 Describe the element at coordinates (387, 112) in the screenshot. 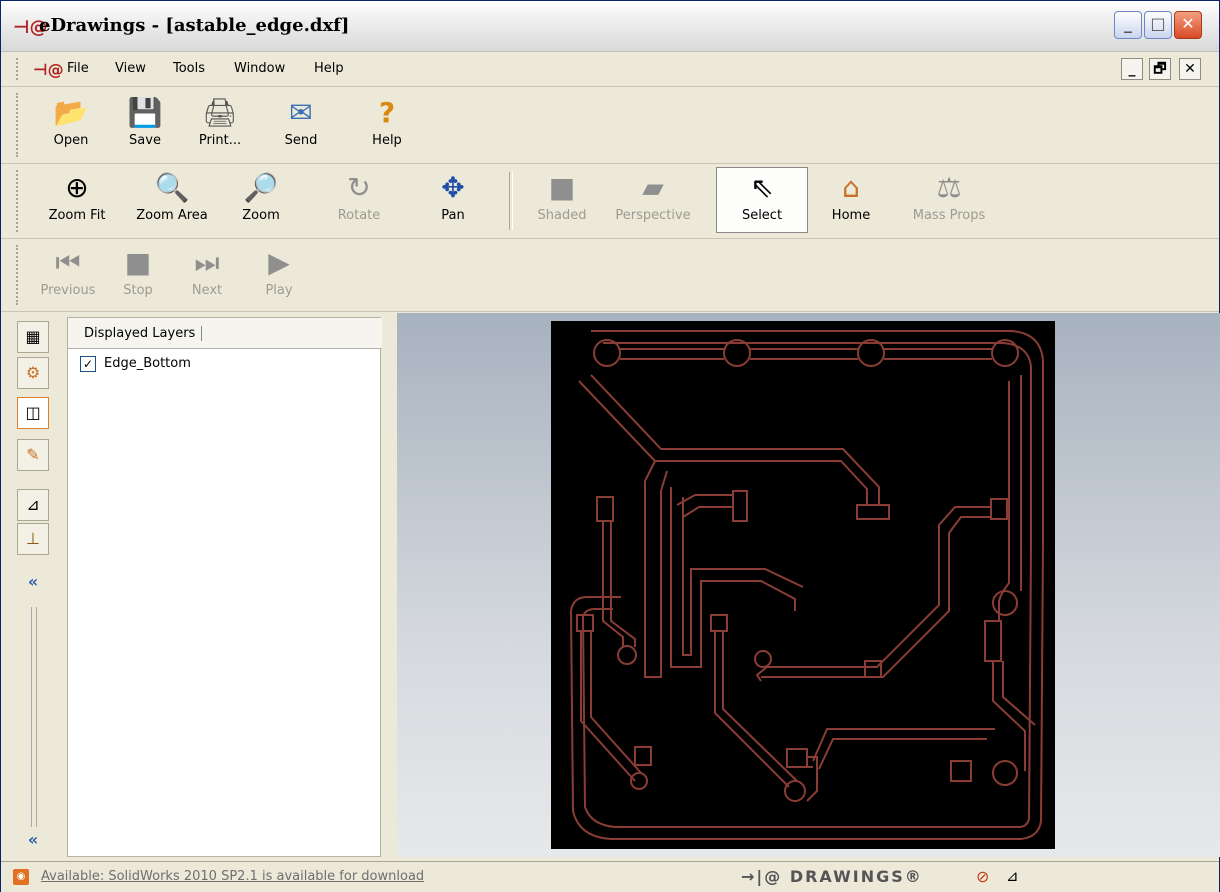

I see `help-question-icon: ?` at that location.